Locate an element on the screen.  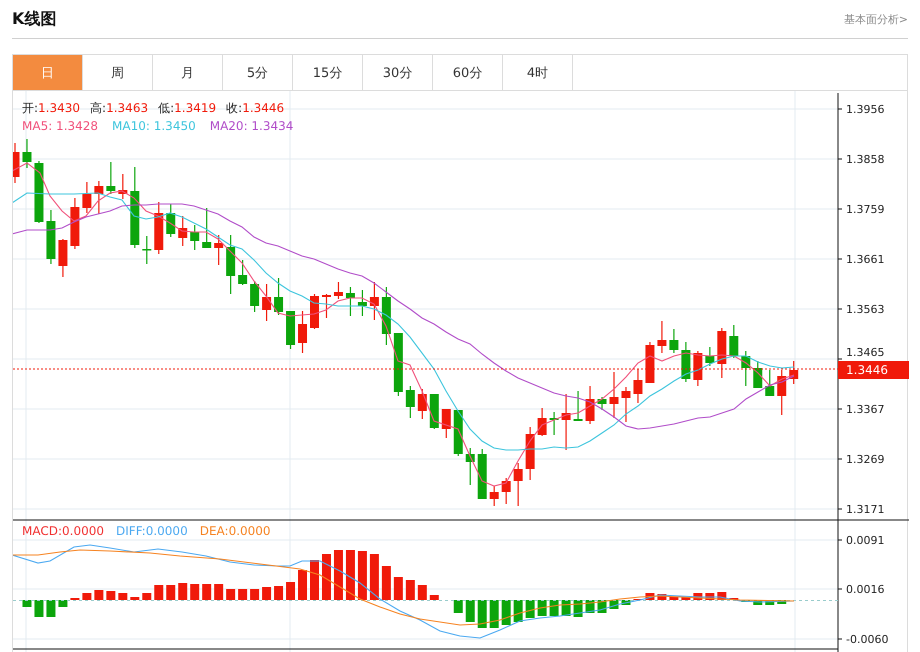
current-price-label: 1.3446 is located at coordinates (867, 370).